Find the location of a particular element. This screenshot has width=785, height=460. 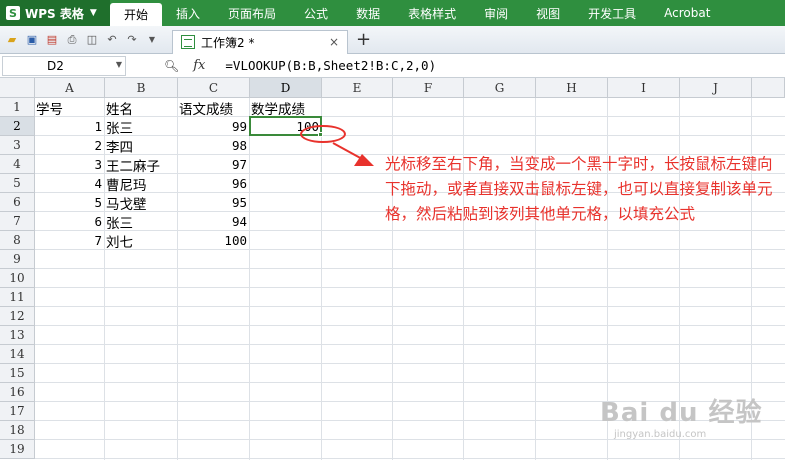

print-preview-icon: ◫ is located at coordinates (92, 40).